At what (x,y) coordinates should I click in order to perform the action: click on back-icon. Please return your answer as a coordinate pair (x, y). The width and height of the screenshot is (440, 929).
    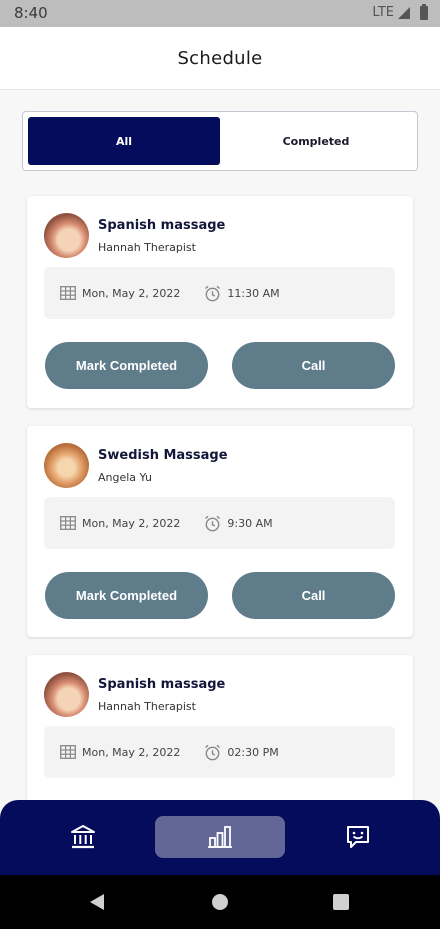
    Looking at the image, I should click on (97, 902).